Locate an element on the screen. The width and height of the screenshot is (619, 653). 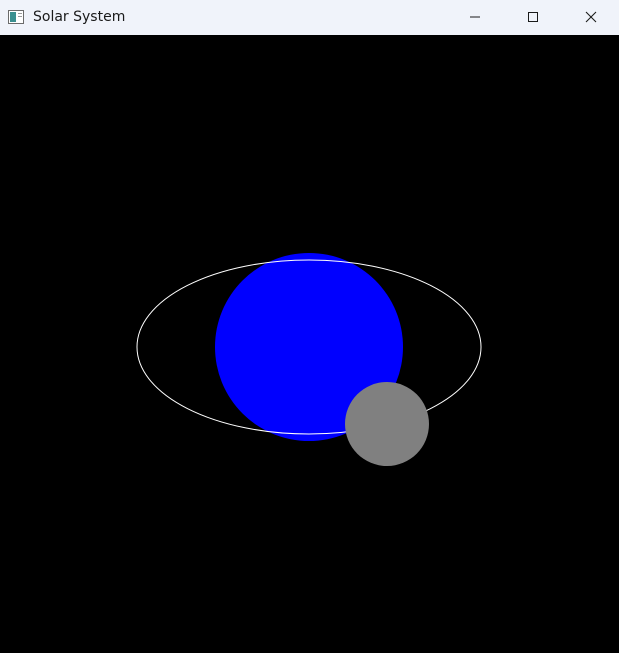
minimize-button is located at coordinates (475, 17).